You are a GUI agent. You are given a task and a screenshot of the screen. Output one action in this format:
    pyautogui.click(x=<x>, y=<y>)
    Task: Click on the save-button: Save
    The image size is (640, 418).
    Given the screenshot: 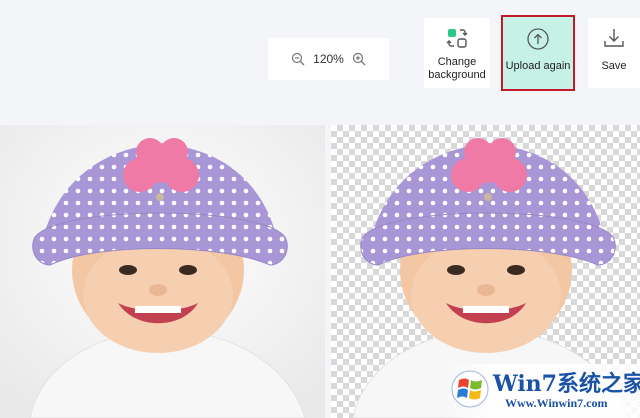 What is the action you would take?
    pyautogui.click(x=614, y=53)
    